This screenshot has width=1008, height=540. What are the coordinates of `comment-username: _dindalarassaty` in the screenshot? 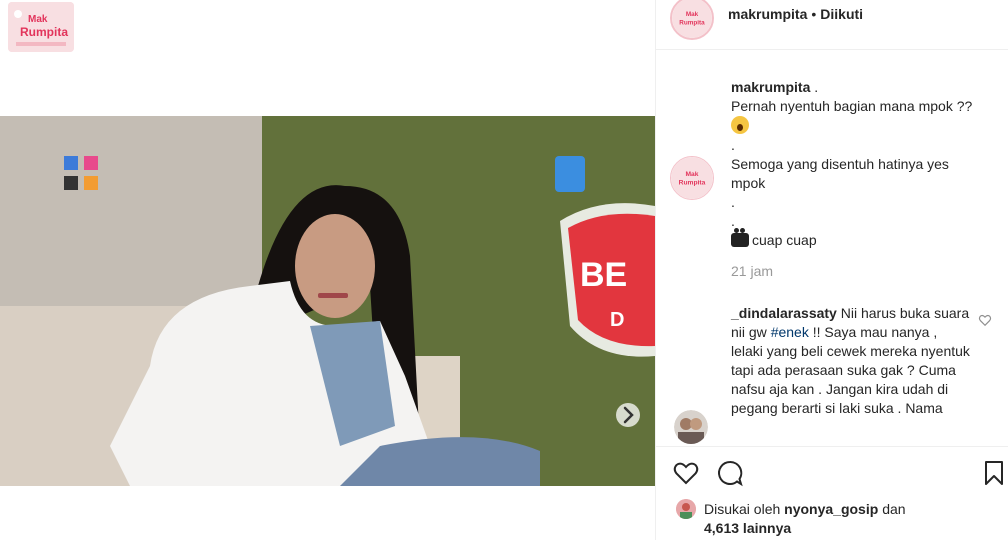 It's located at (784, 313).